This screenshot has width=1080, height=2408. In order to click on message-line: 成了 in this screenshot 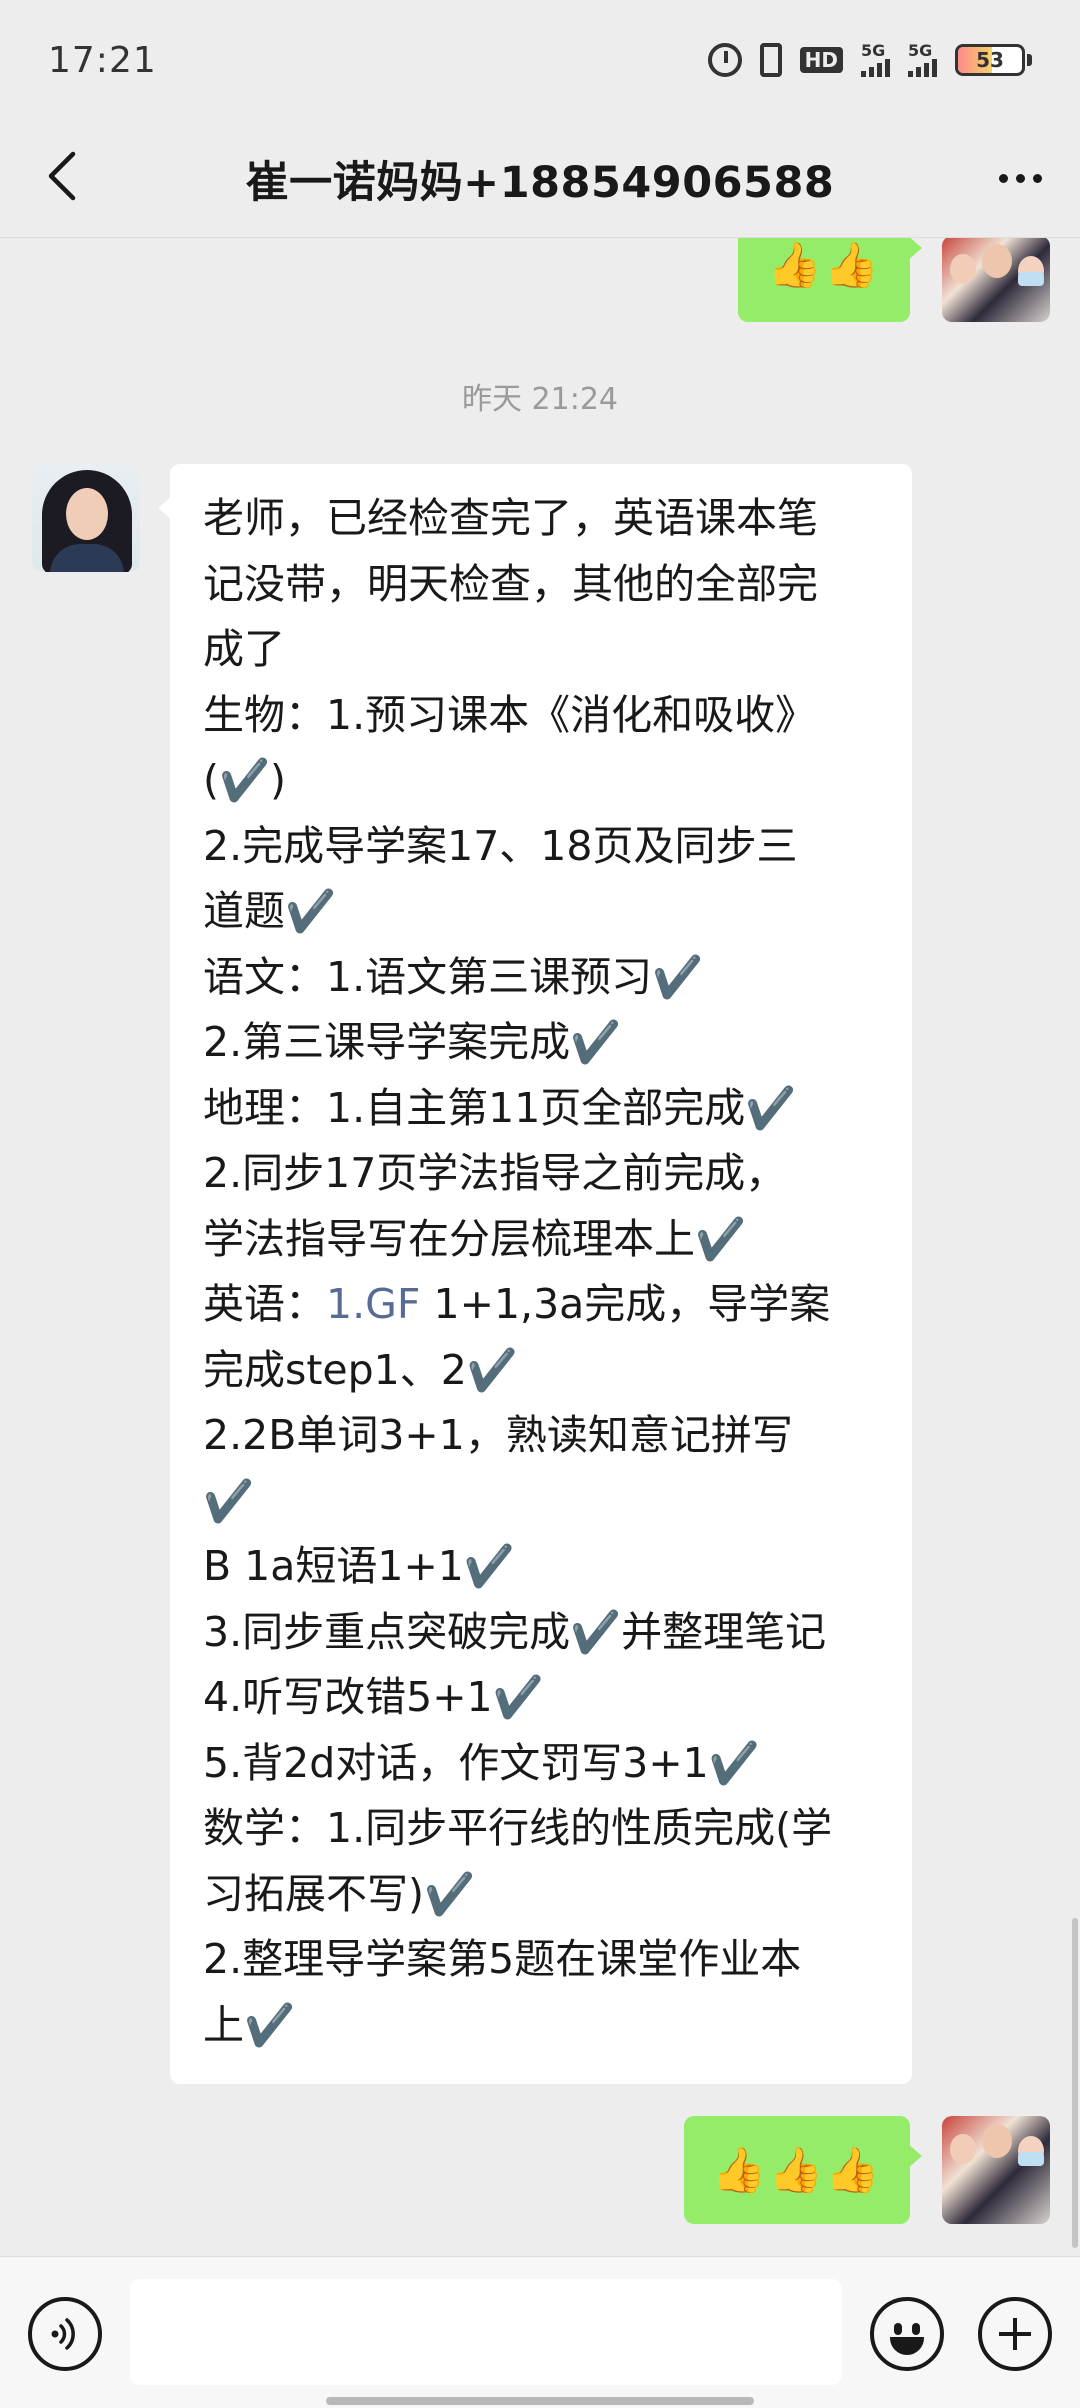, I will do `click(244, 649)`.